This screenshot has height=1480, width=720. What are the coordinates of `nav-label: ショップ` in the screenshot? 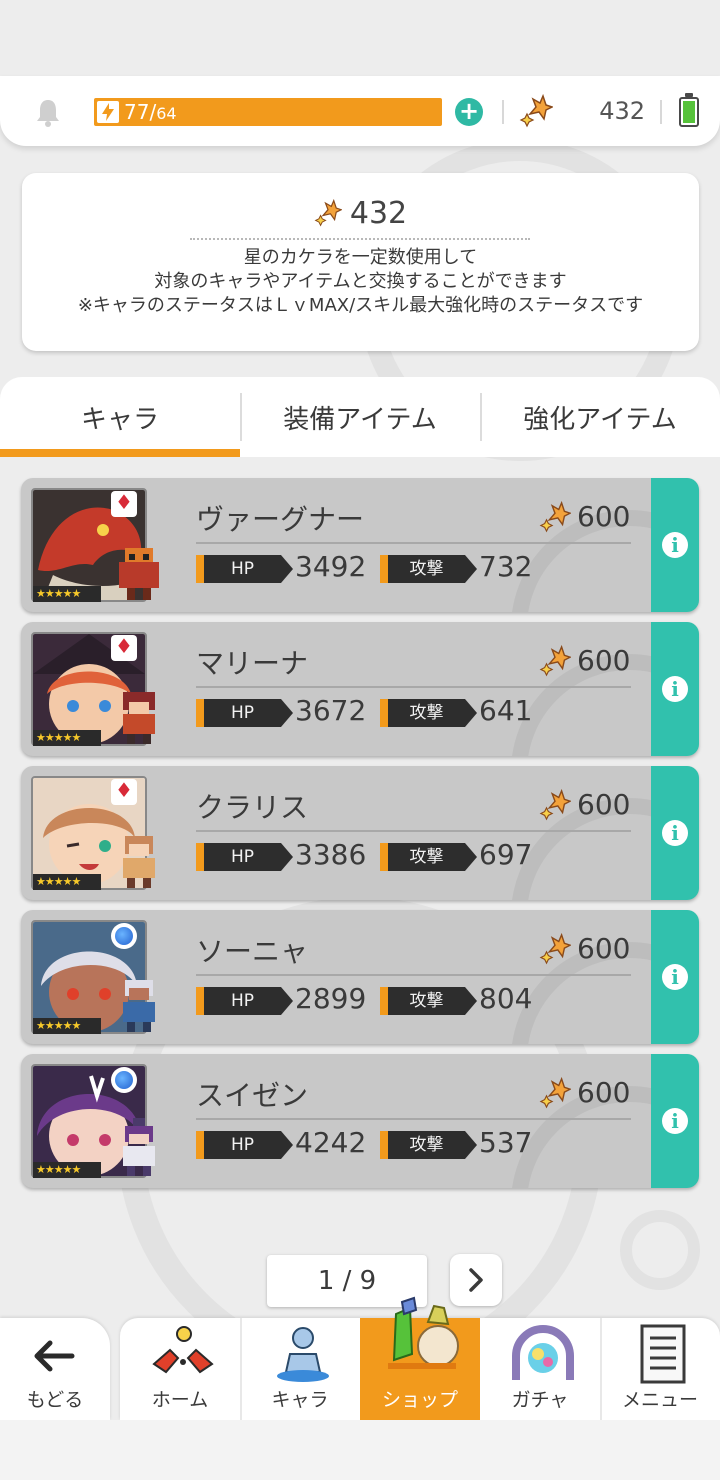 It's located at (419, 1400).